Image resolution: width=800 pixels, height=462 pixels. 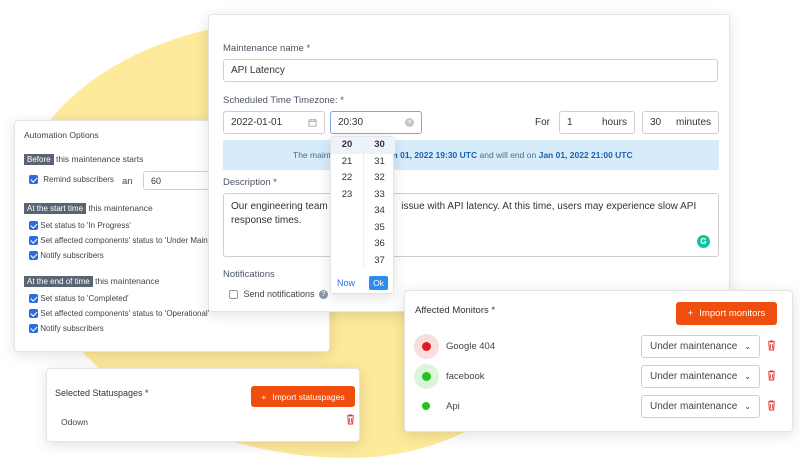 I want to click on start-item: Set status to 'In Progress', so click(x=80, y=226).